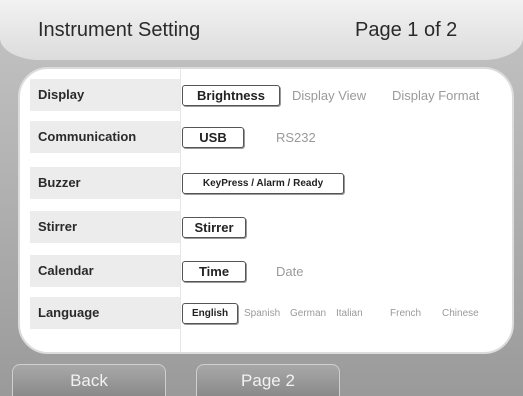 The image size is (523, 396). Describe the element at coordinates (105, 271) in the screenshot. I see `row-label: Calendar` at that location.